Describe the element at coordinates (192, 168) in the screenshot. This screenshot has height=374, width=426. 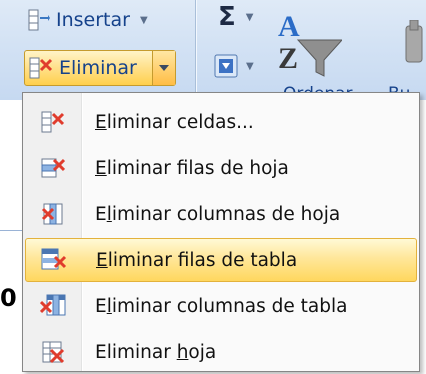
I see `menu-item-label: Eliminar filas de hoja` at that location.